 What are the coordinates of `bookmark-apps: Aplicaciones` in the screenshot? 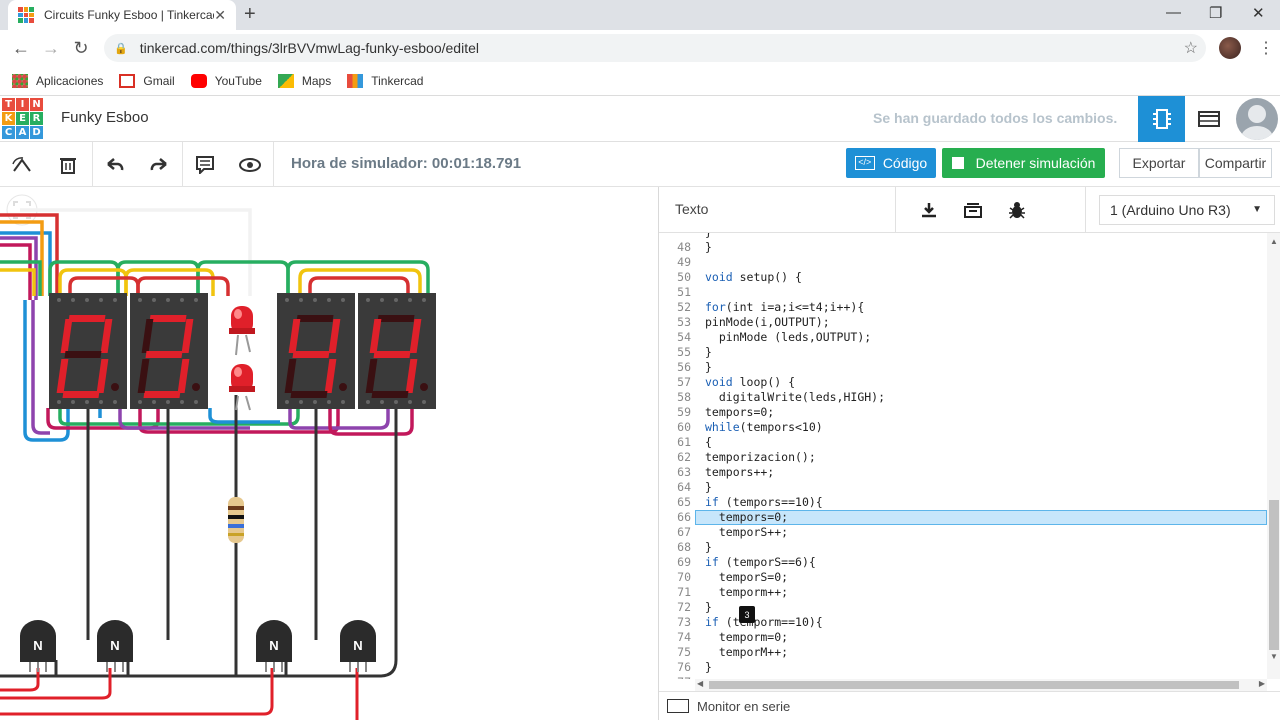 It's located at (57, 80).